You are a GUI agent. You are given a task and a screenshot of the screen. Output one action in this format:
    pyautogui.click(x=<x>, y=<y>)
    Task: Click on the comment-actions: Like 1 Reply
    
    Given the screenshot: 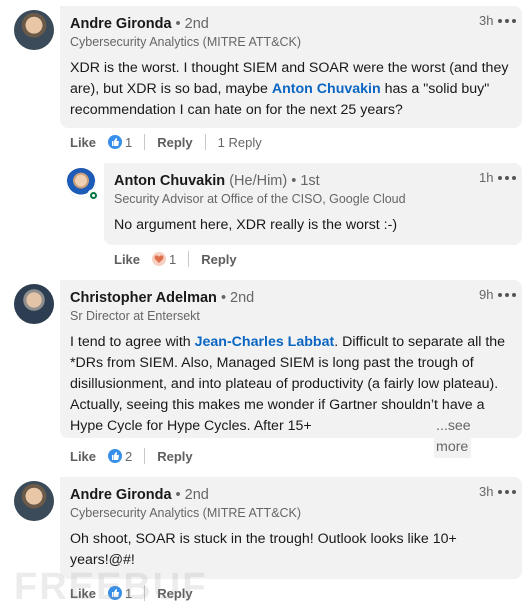 What is the action you would take?
    pyautogui.click(x=175, y=259)
    